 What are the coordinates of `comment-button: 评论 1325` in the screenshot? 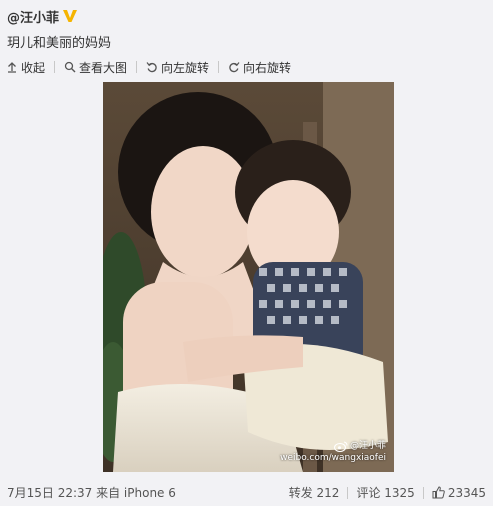 It's located at (385, 492).